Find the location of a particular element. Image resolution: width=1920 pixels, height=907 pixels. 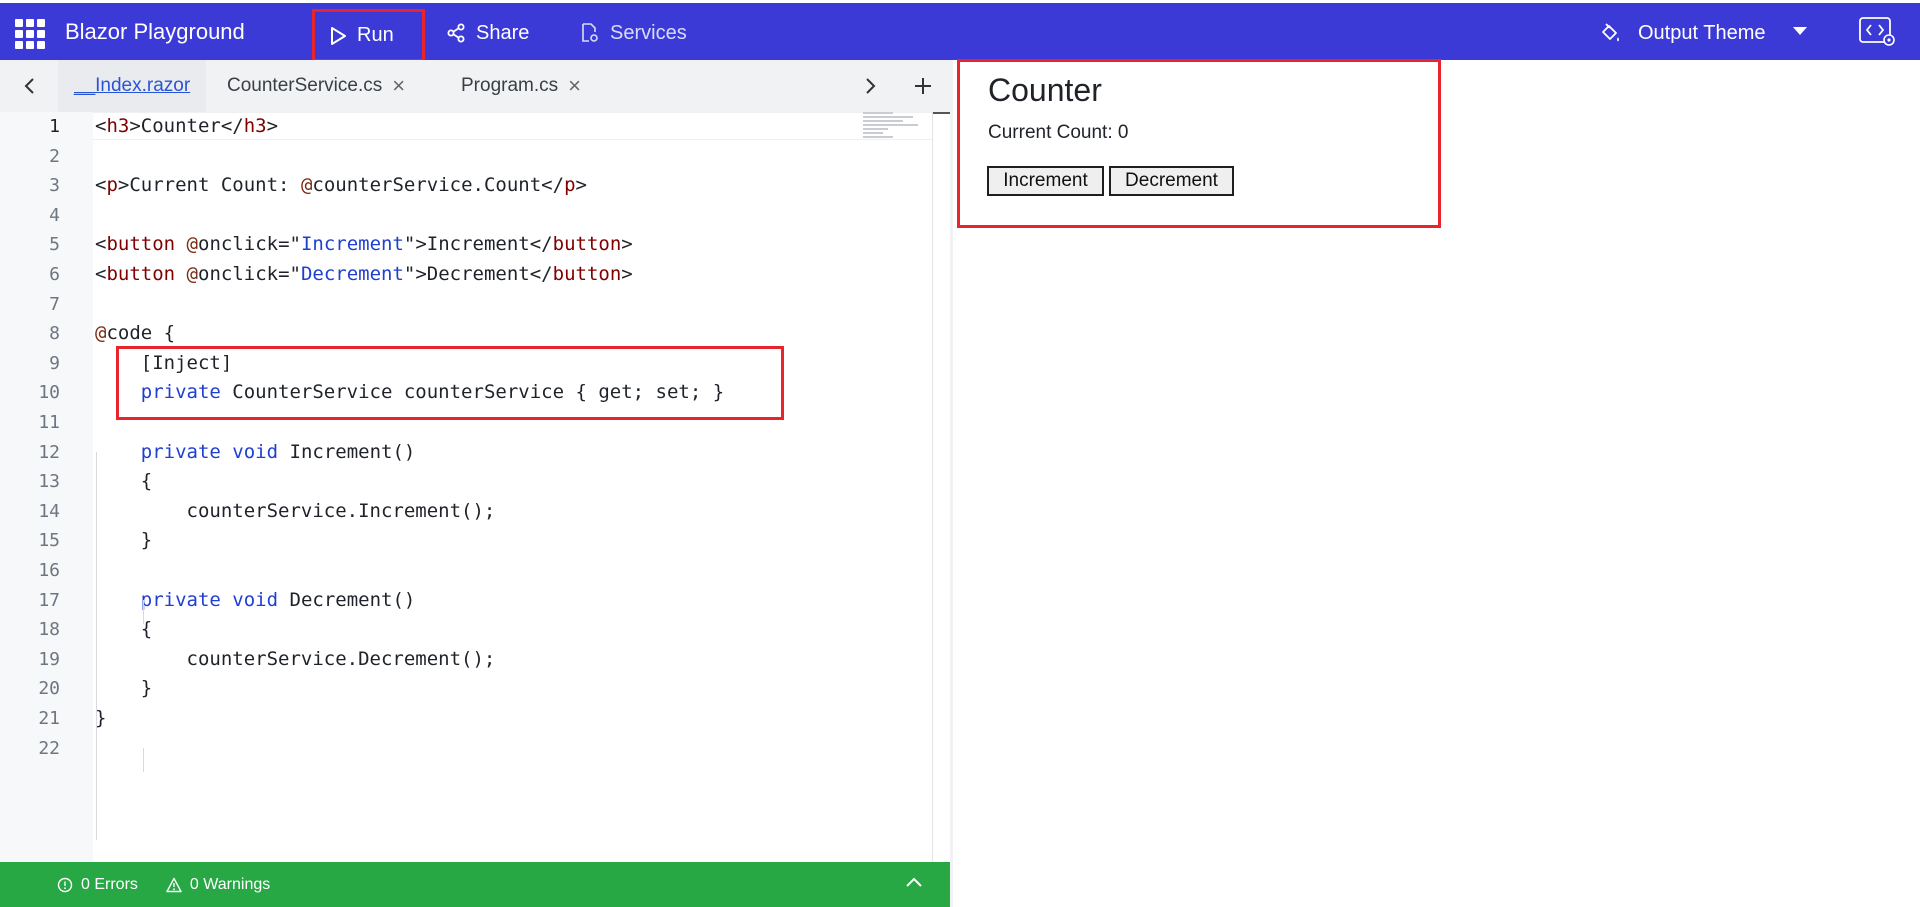

chevron-left-icon is located at coordinates (30, 86).